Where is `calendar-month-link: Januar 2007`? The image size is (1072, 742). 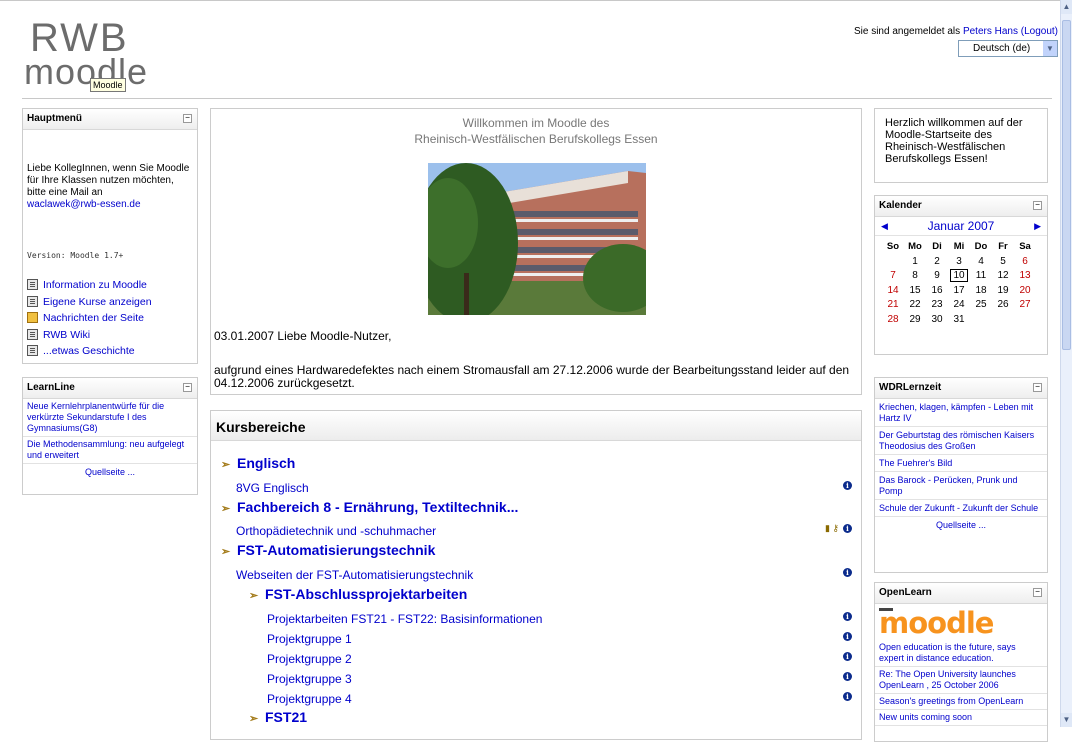 calendar-month-link: Januar 2007 is located at coordinates (961, 226).